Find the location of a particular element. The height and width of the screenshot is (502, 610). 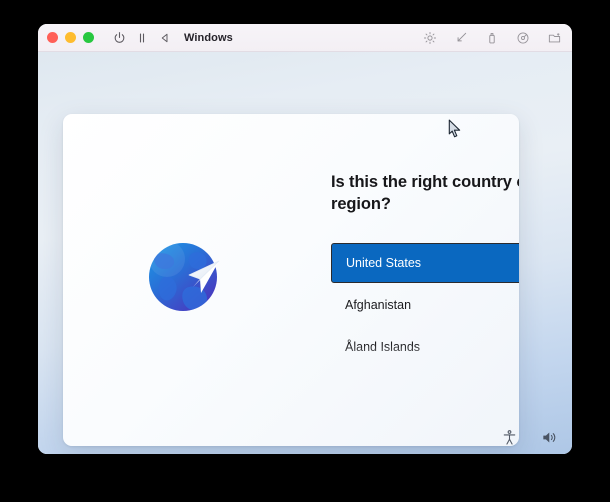

volume-icon is located at coordinates (548, 437).